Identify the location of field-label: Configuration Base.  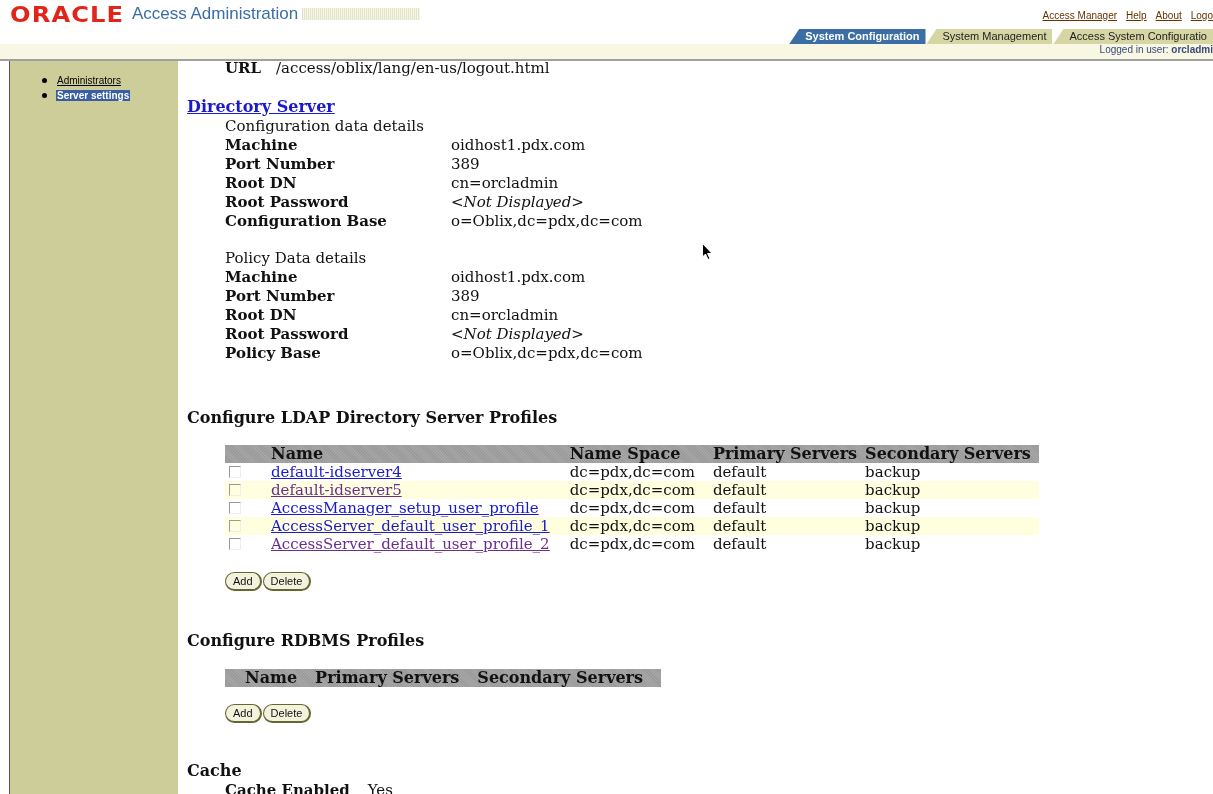
(306, 221).